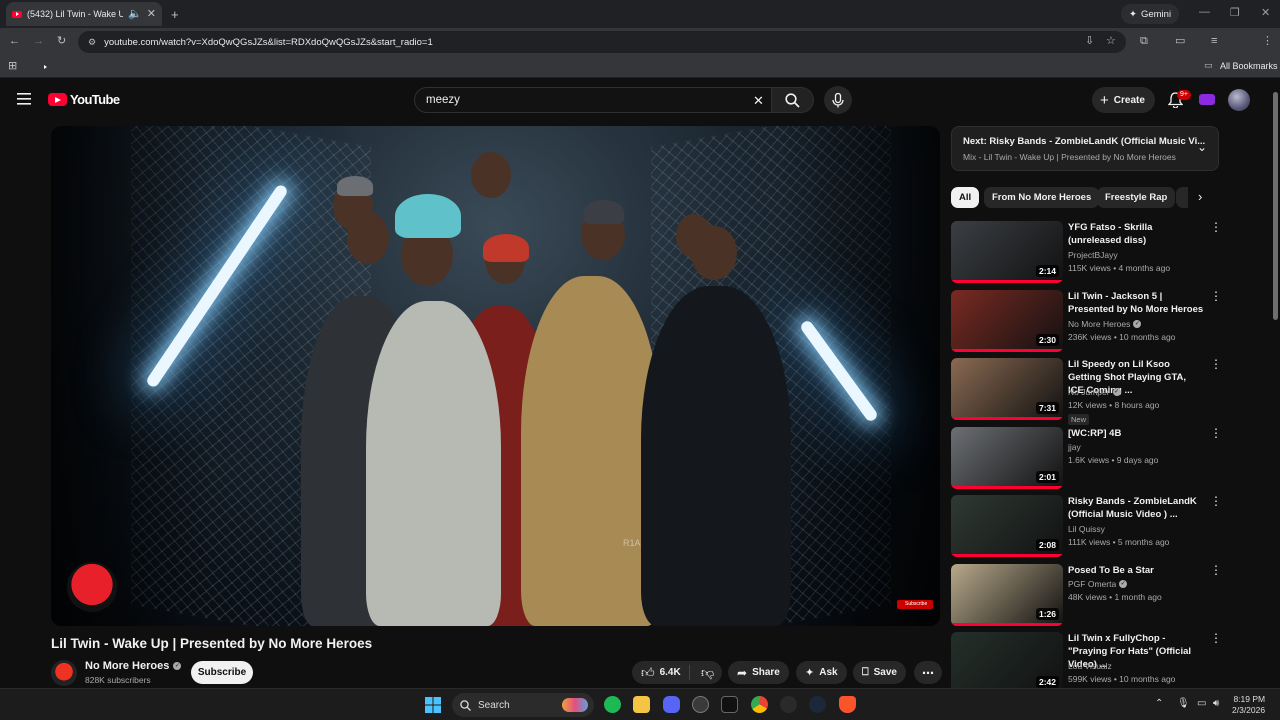 The image size is (1280, 720). I want to click on chevron-down-icon: ⌄, so click(1202, 147).